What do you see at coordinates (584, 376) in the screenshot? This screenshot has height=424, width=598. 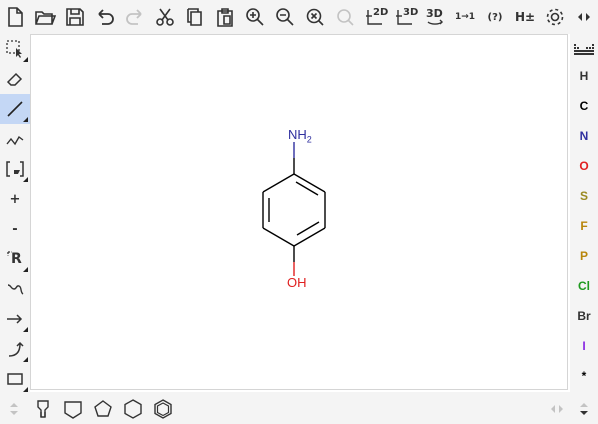 I see `any-atom-button: *` at bounding box center [584, 376].